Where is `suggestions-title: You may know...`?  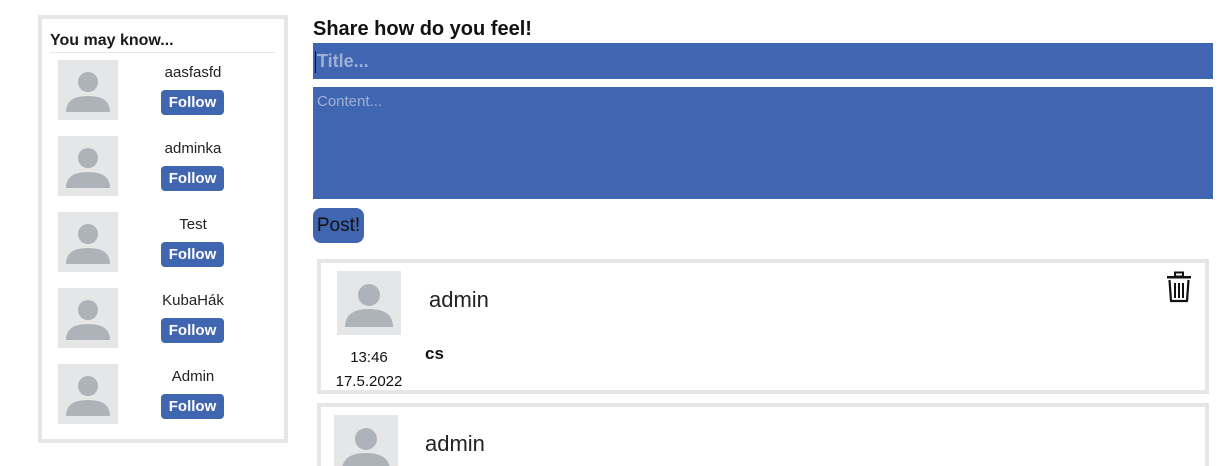 suggestions-title: You may know... is located at coordinates (162, 42).